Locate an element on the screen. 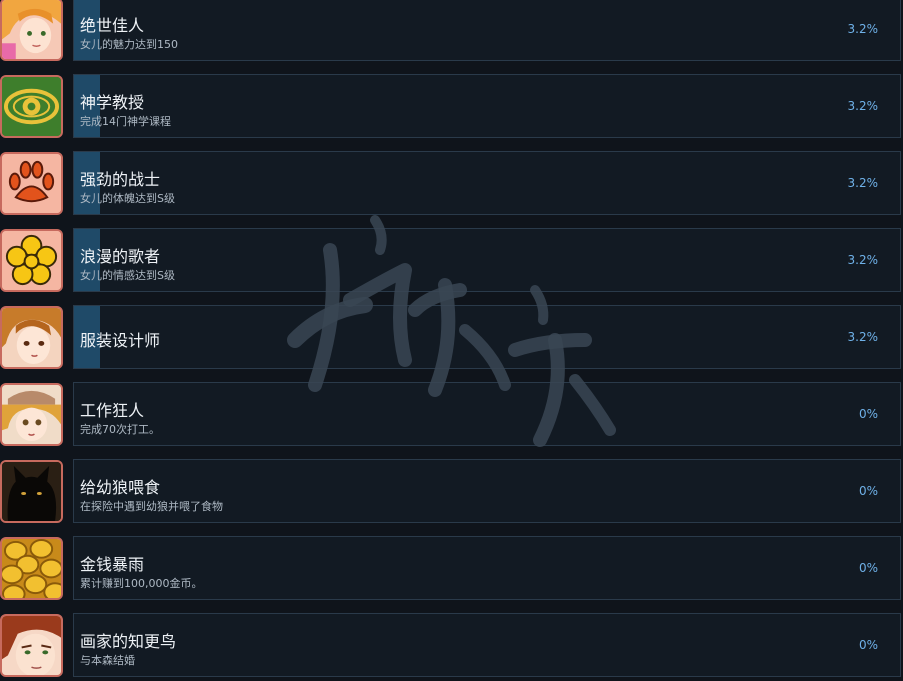 This screenshot has height=681, width=903. achievement-row: 给幼狼喂食 在探险中遇到幼狼并喂了食物 0% is located at coordinates (451, 492).